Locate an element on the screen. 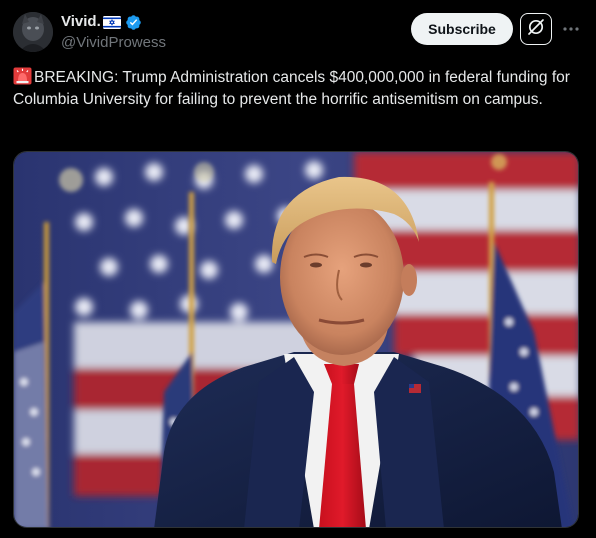 The height and width of the screenshot is (538, 596). avatar is located at coordinates (33, 32).